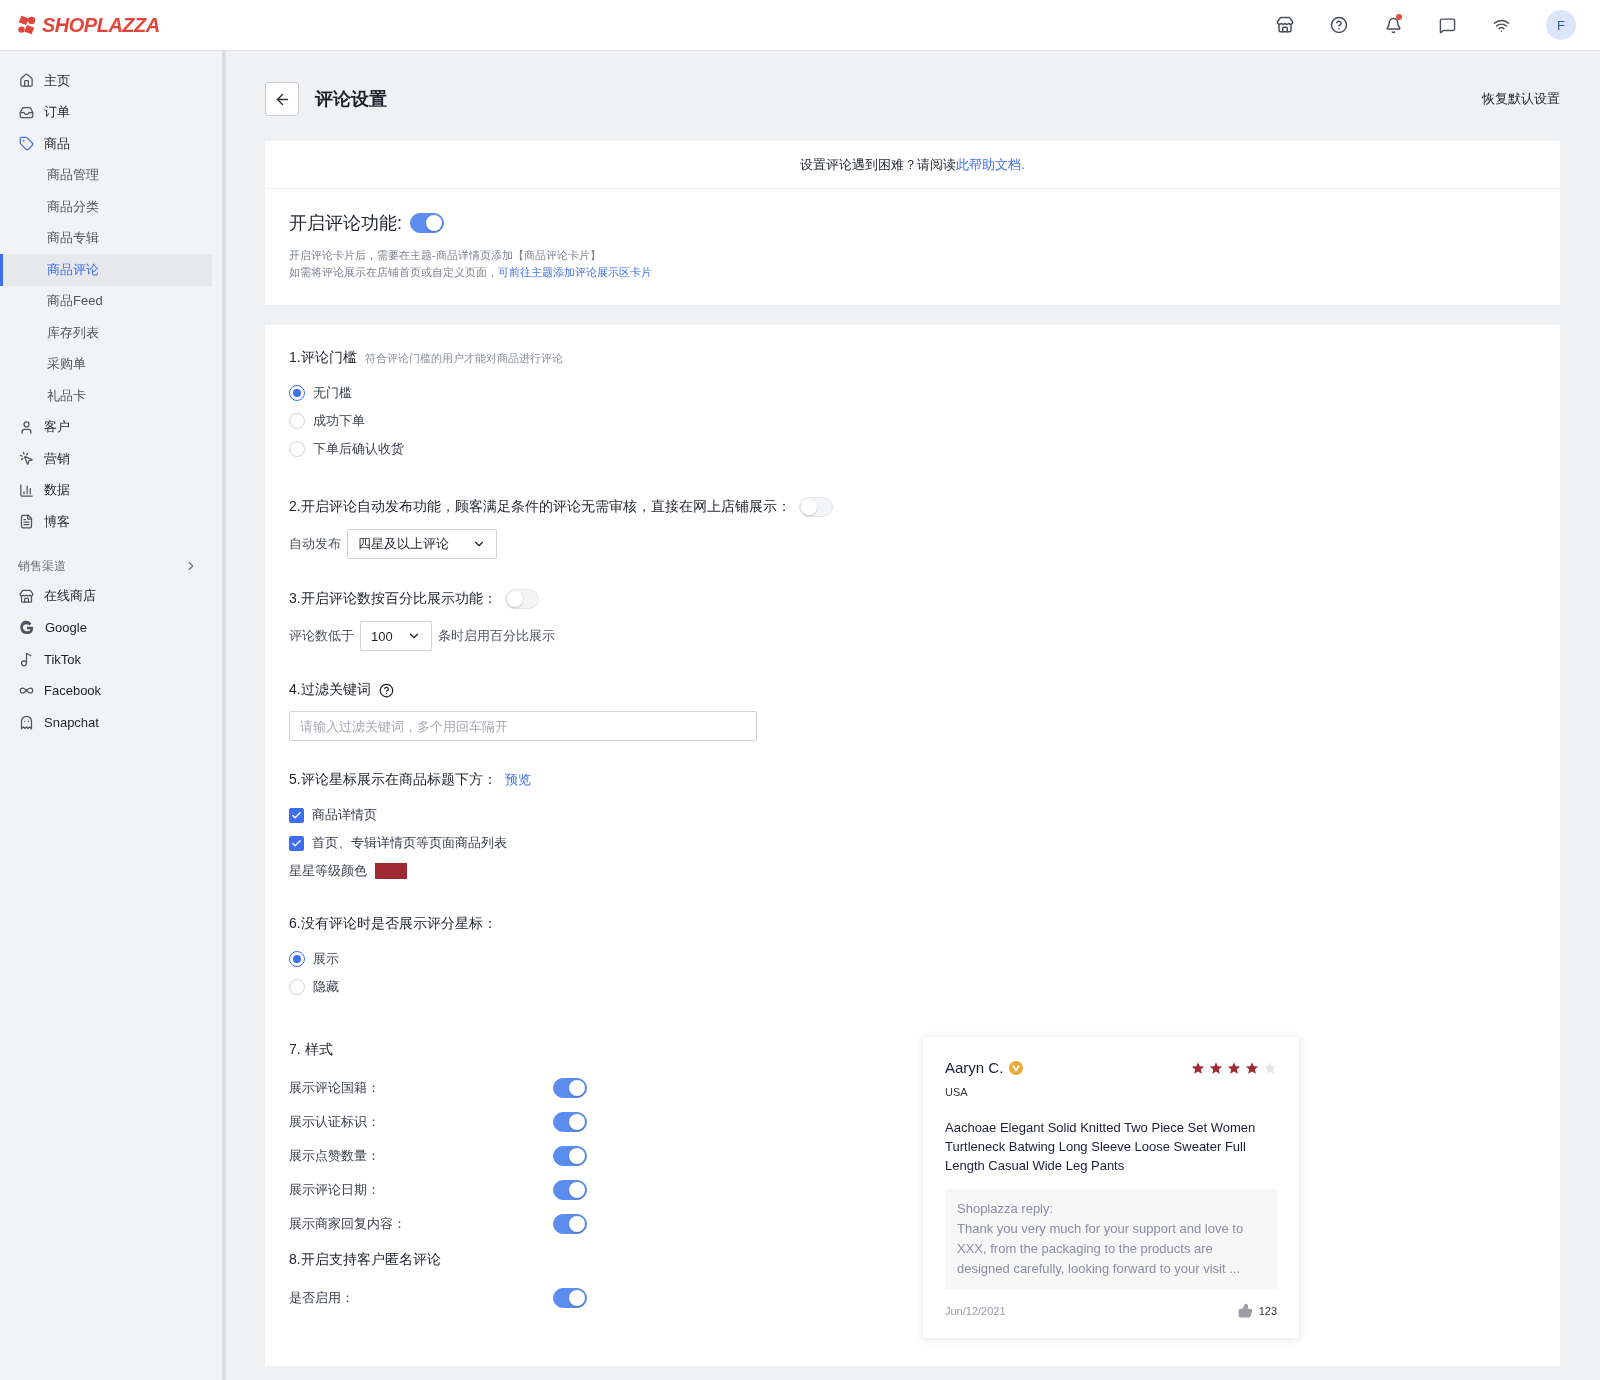  I want to click on field-label: 评论数低于, so click(321, 636).